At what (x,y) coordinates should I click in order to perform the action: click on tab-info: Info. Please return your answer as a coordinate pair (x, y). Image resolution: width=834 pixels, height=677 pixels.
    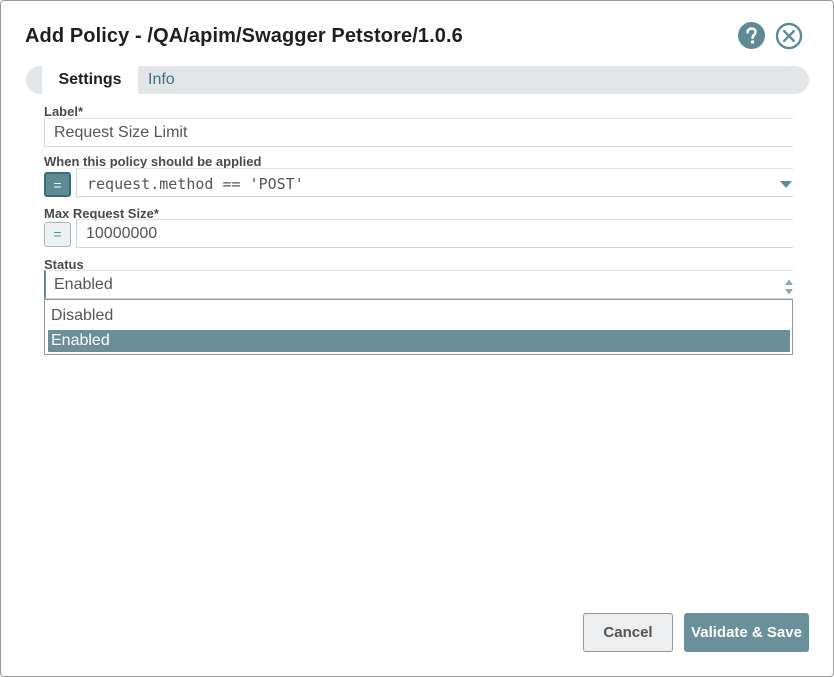
    Looking at the image, I should click on (188, 80).